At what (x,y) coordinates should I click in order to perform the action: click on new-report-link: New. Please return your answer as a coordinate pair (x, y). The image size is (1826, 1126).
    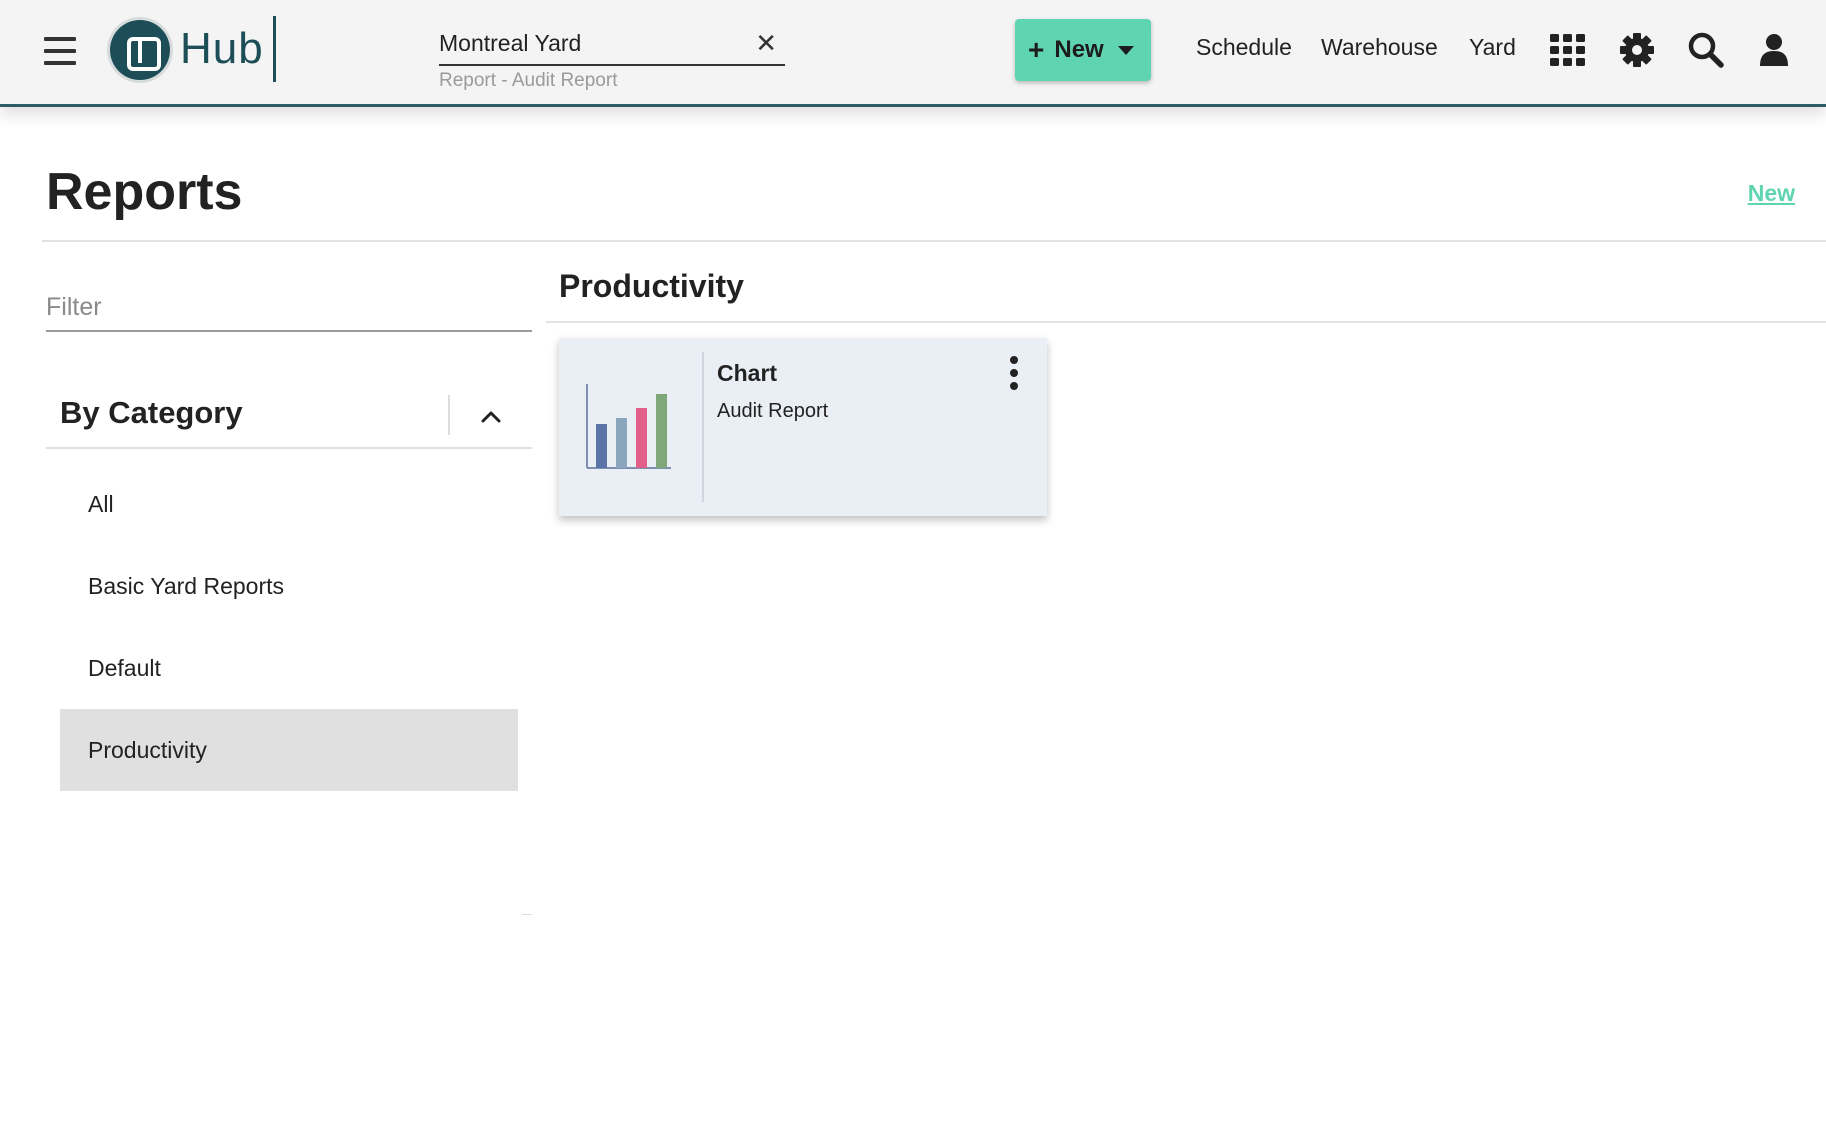
    Looking at the image, I should click on (1771, 193).